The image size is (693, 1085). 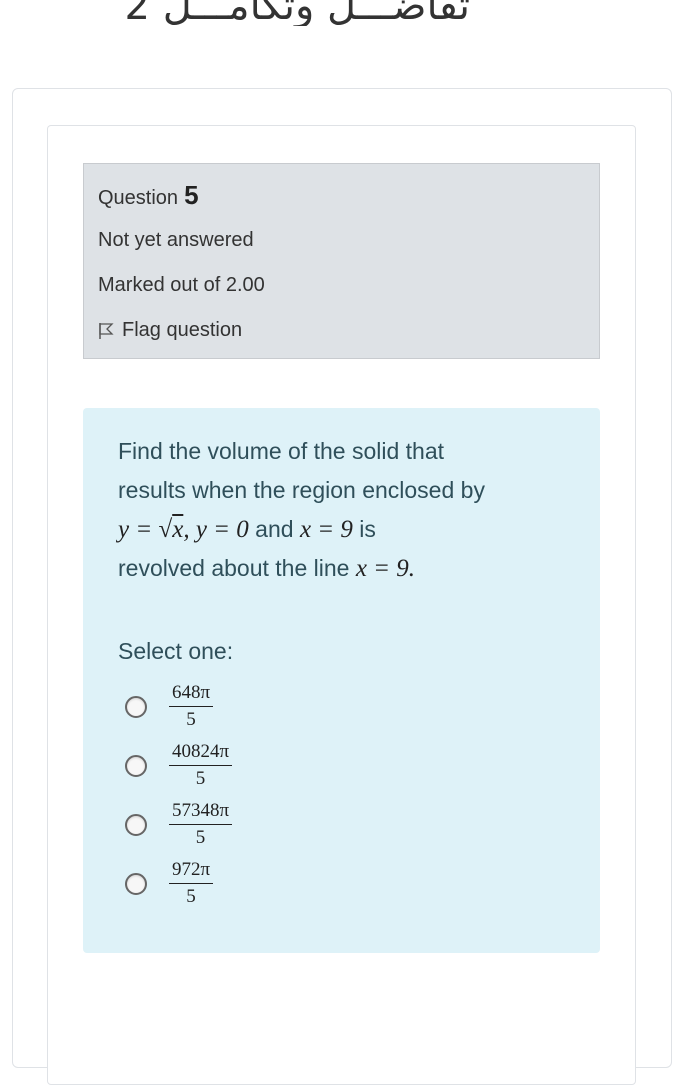 I want to click on fraction: 57348π 5, so click(x=201, y=824).